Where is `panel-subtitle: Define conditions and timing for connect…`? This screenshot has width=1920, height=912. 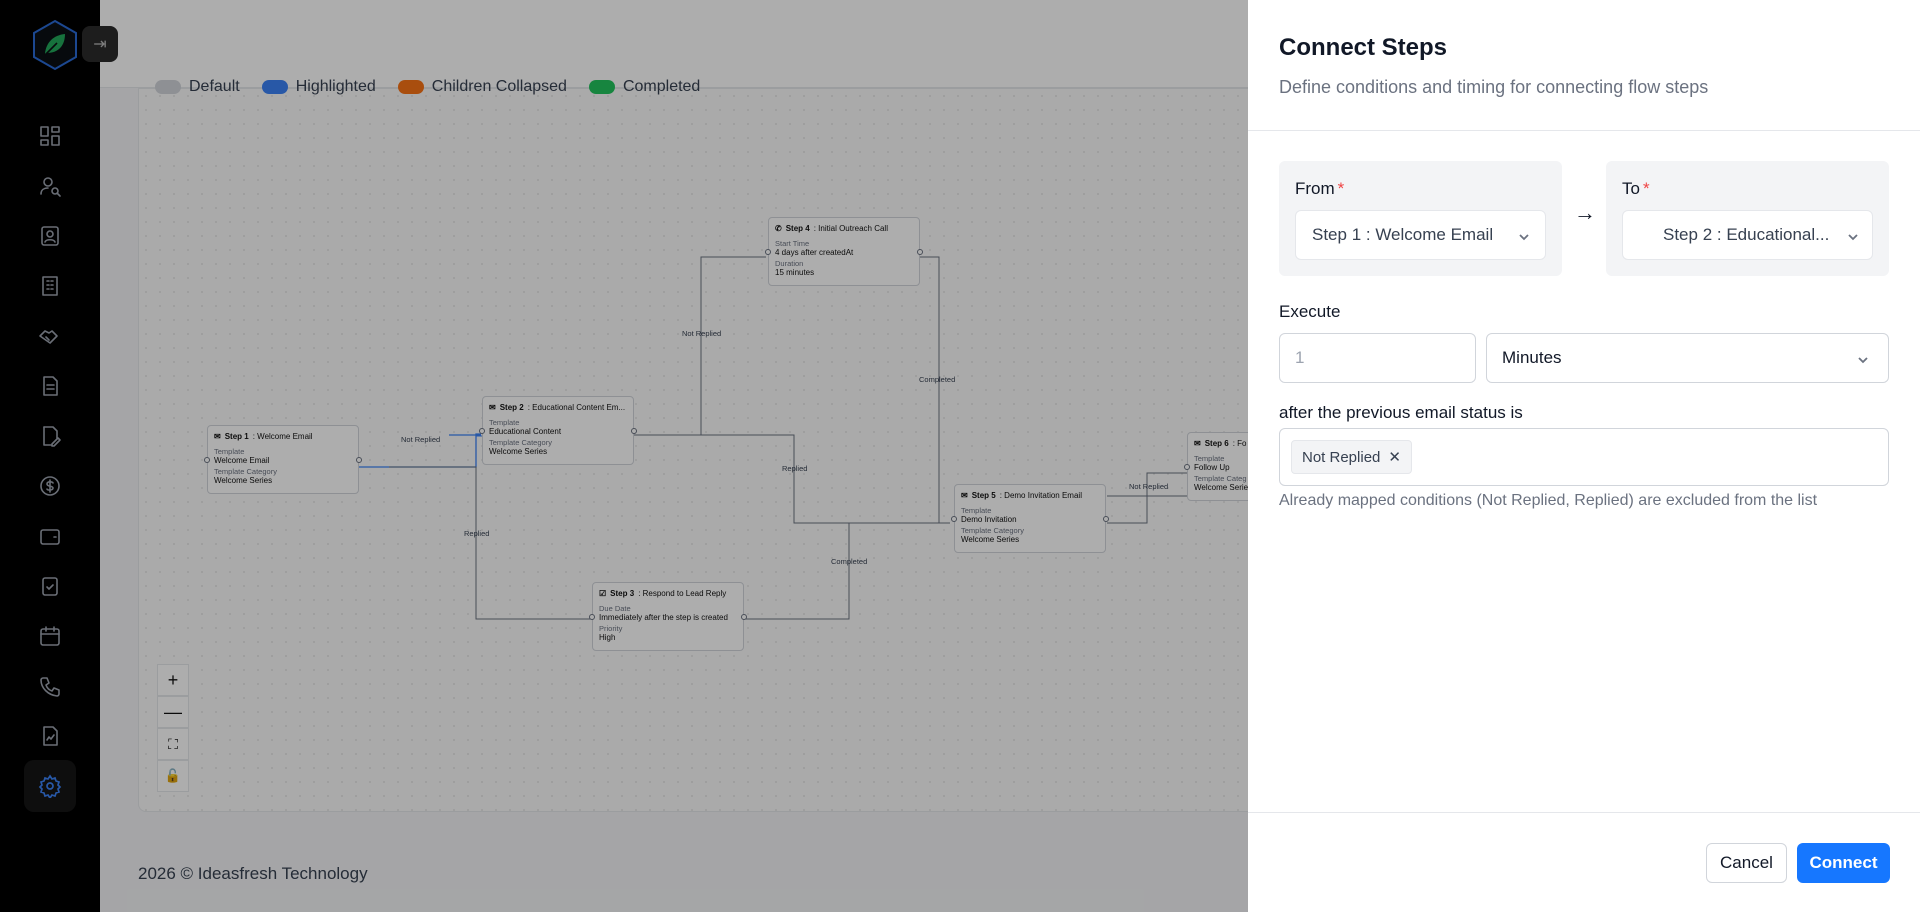 panel-subtitle: Define conditions and timing for connect… is located at coordinates (1494, 87).